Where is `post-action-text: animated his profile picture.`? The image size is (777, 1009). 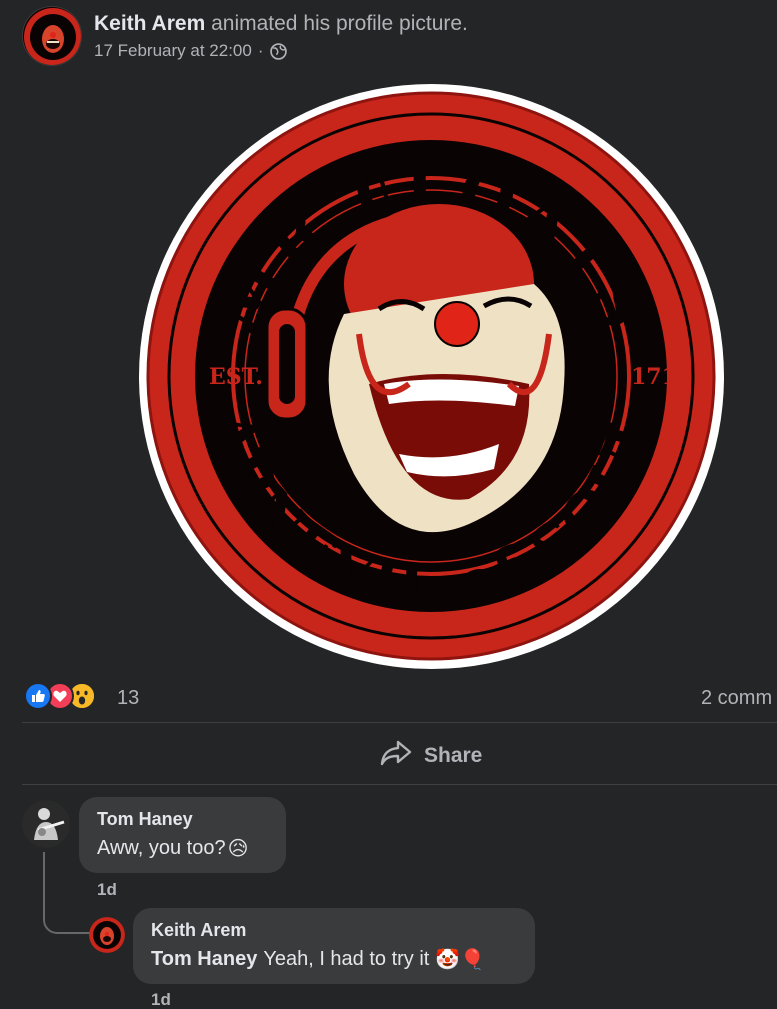
post-action-text: animated his profile picture. is located at coordinates (339, 23).